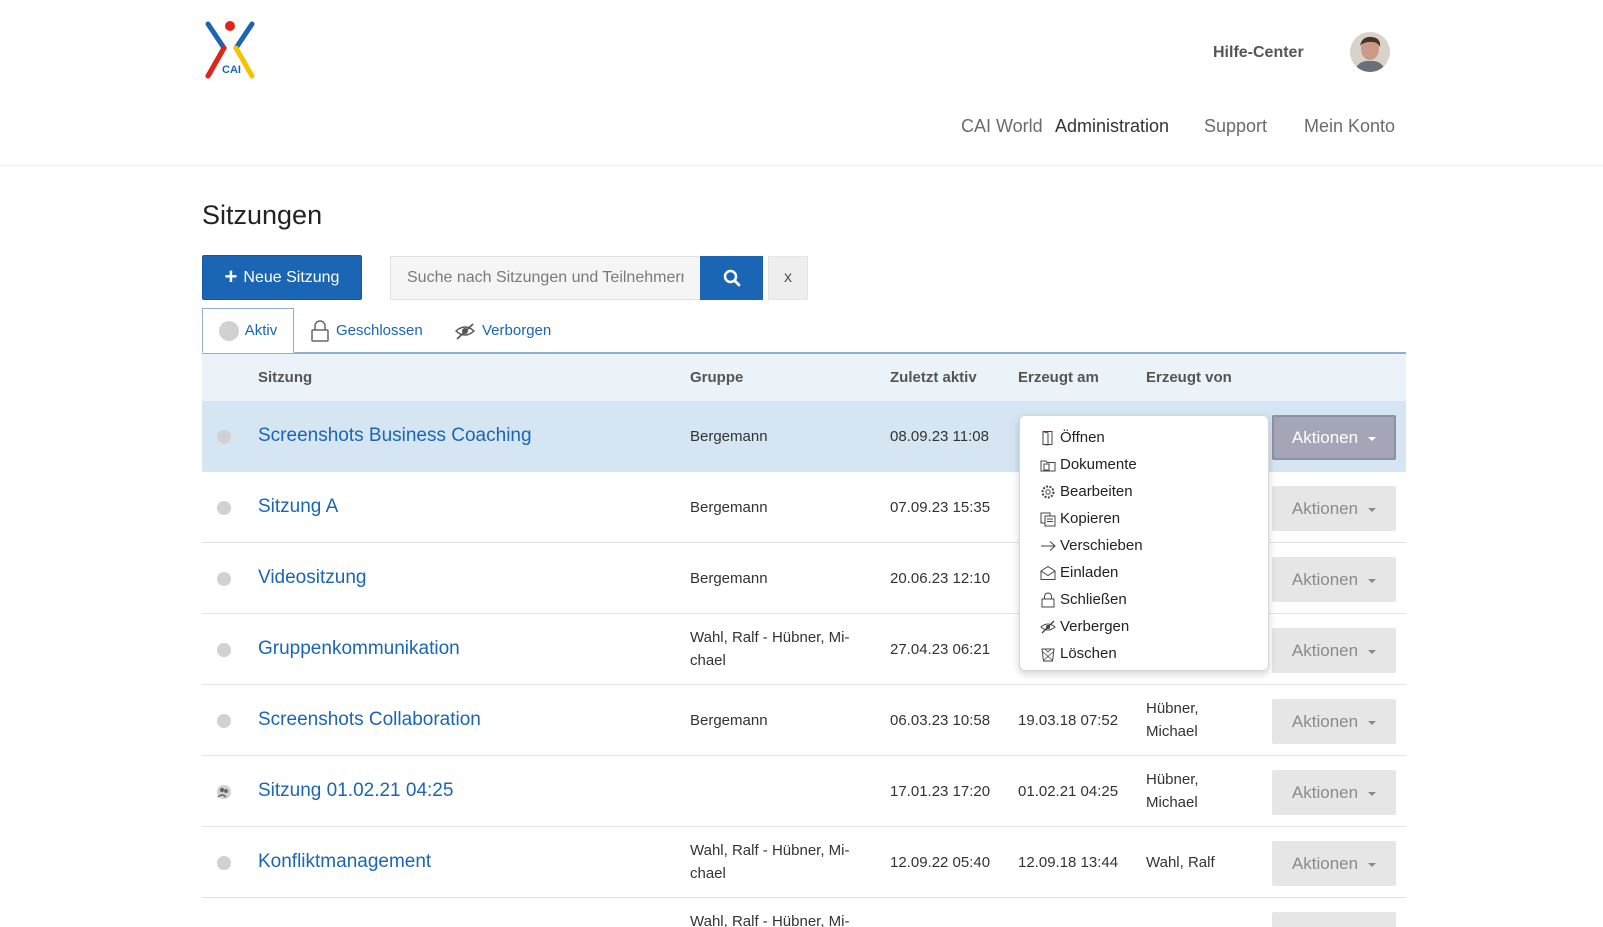  I want to click on search-icon, so click(731, 278).